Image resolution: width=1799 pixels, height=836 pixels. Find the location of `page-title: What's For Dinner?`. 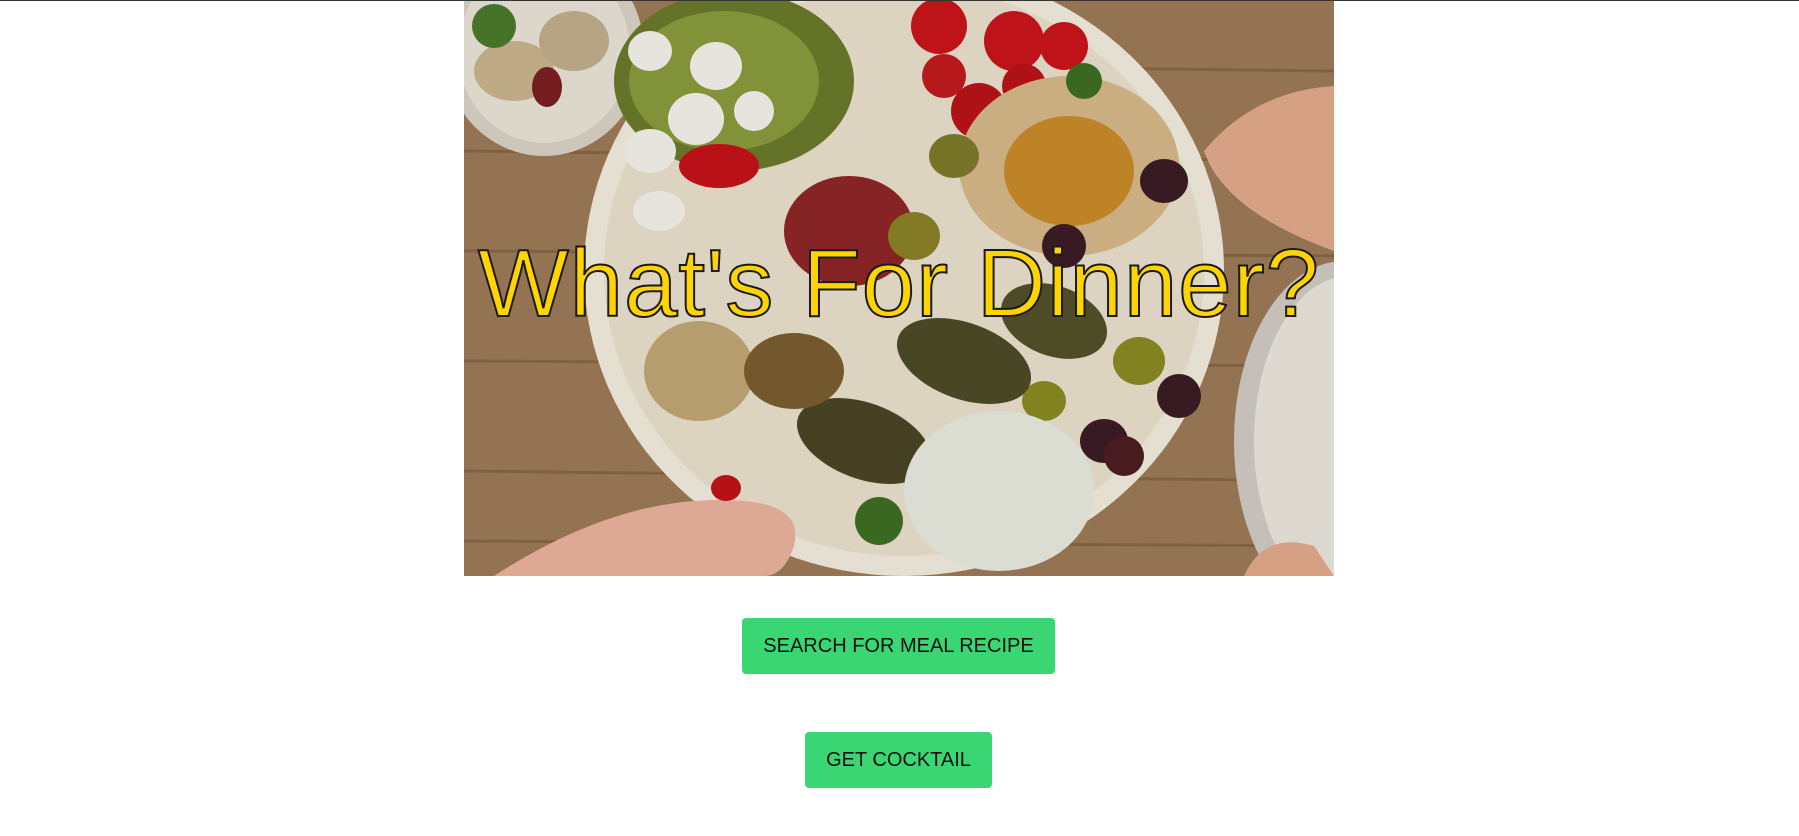

page-title: What's For Dinner? is located at coordinates (898, 283).